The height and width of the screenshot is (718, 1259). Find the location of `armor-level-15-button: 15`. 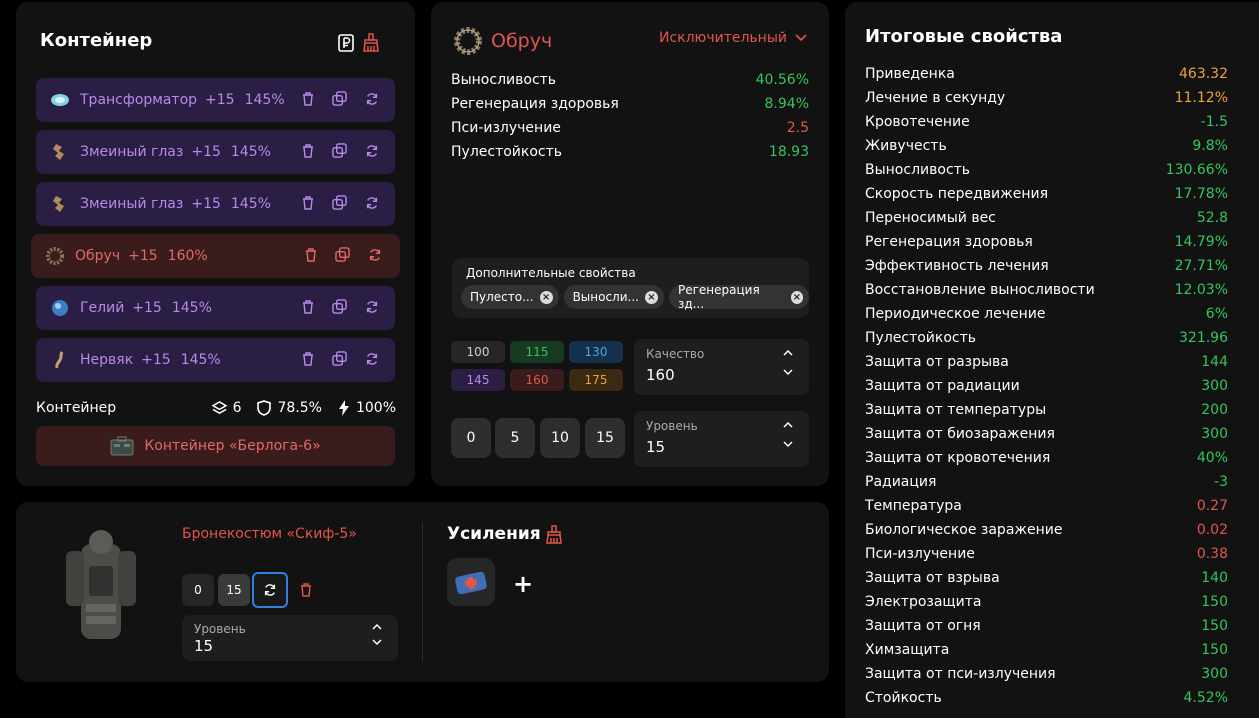

armor-level-15-button: 15 is located at coordinates (234, 590).